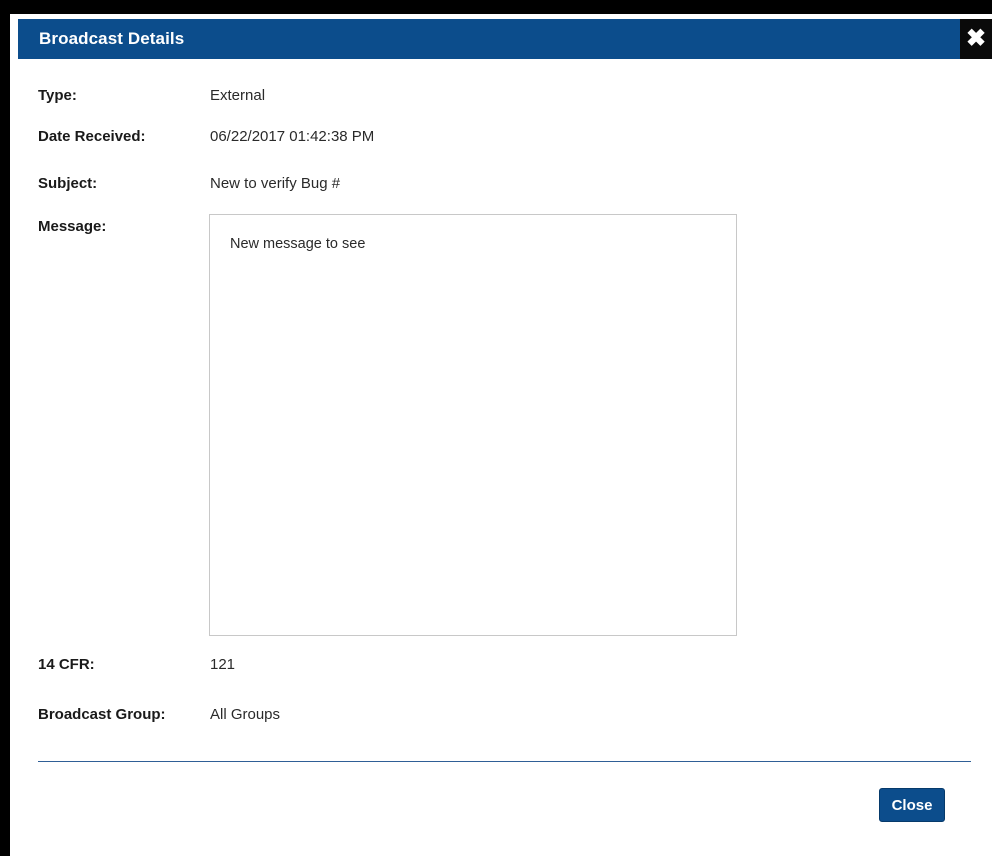  What do you see at coordinates (976, 39) in the screenshot?
I see `close-icon: ✖` at bounding box center [976, 39].